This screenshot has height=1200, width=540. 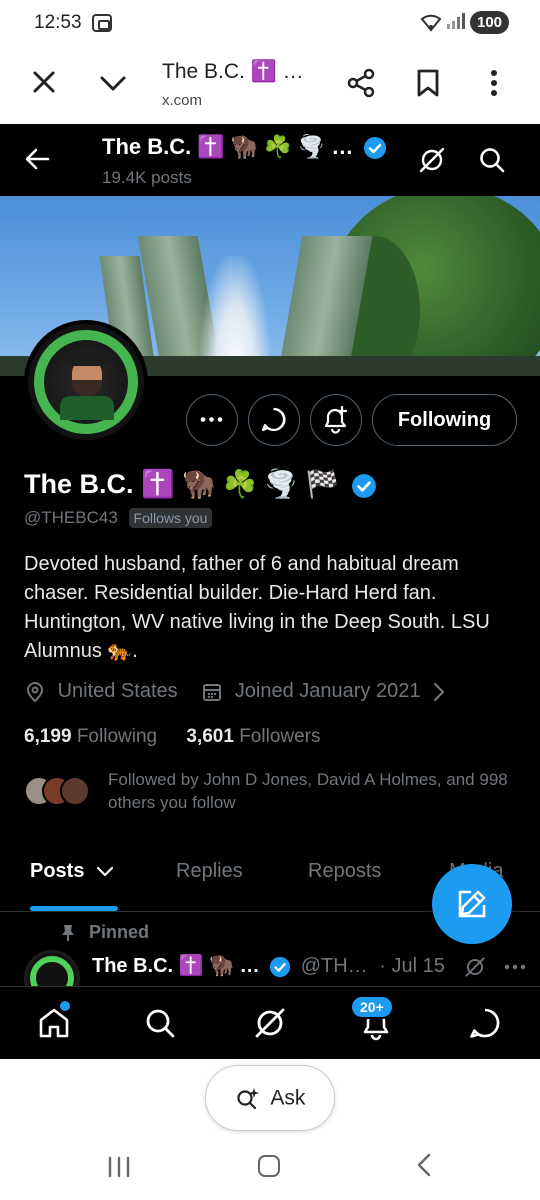 I want to click on status-bar: 12:53 100, so click(x=270, y=24).